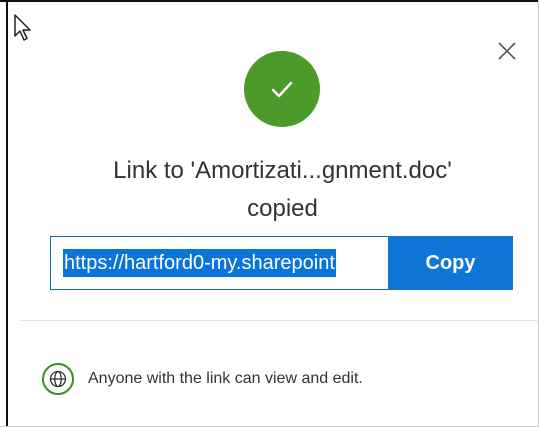  I want to click on mouse-pointer-icon, so click(24, 30).